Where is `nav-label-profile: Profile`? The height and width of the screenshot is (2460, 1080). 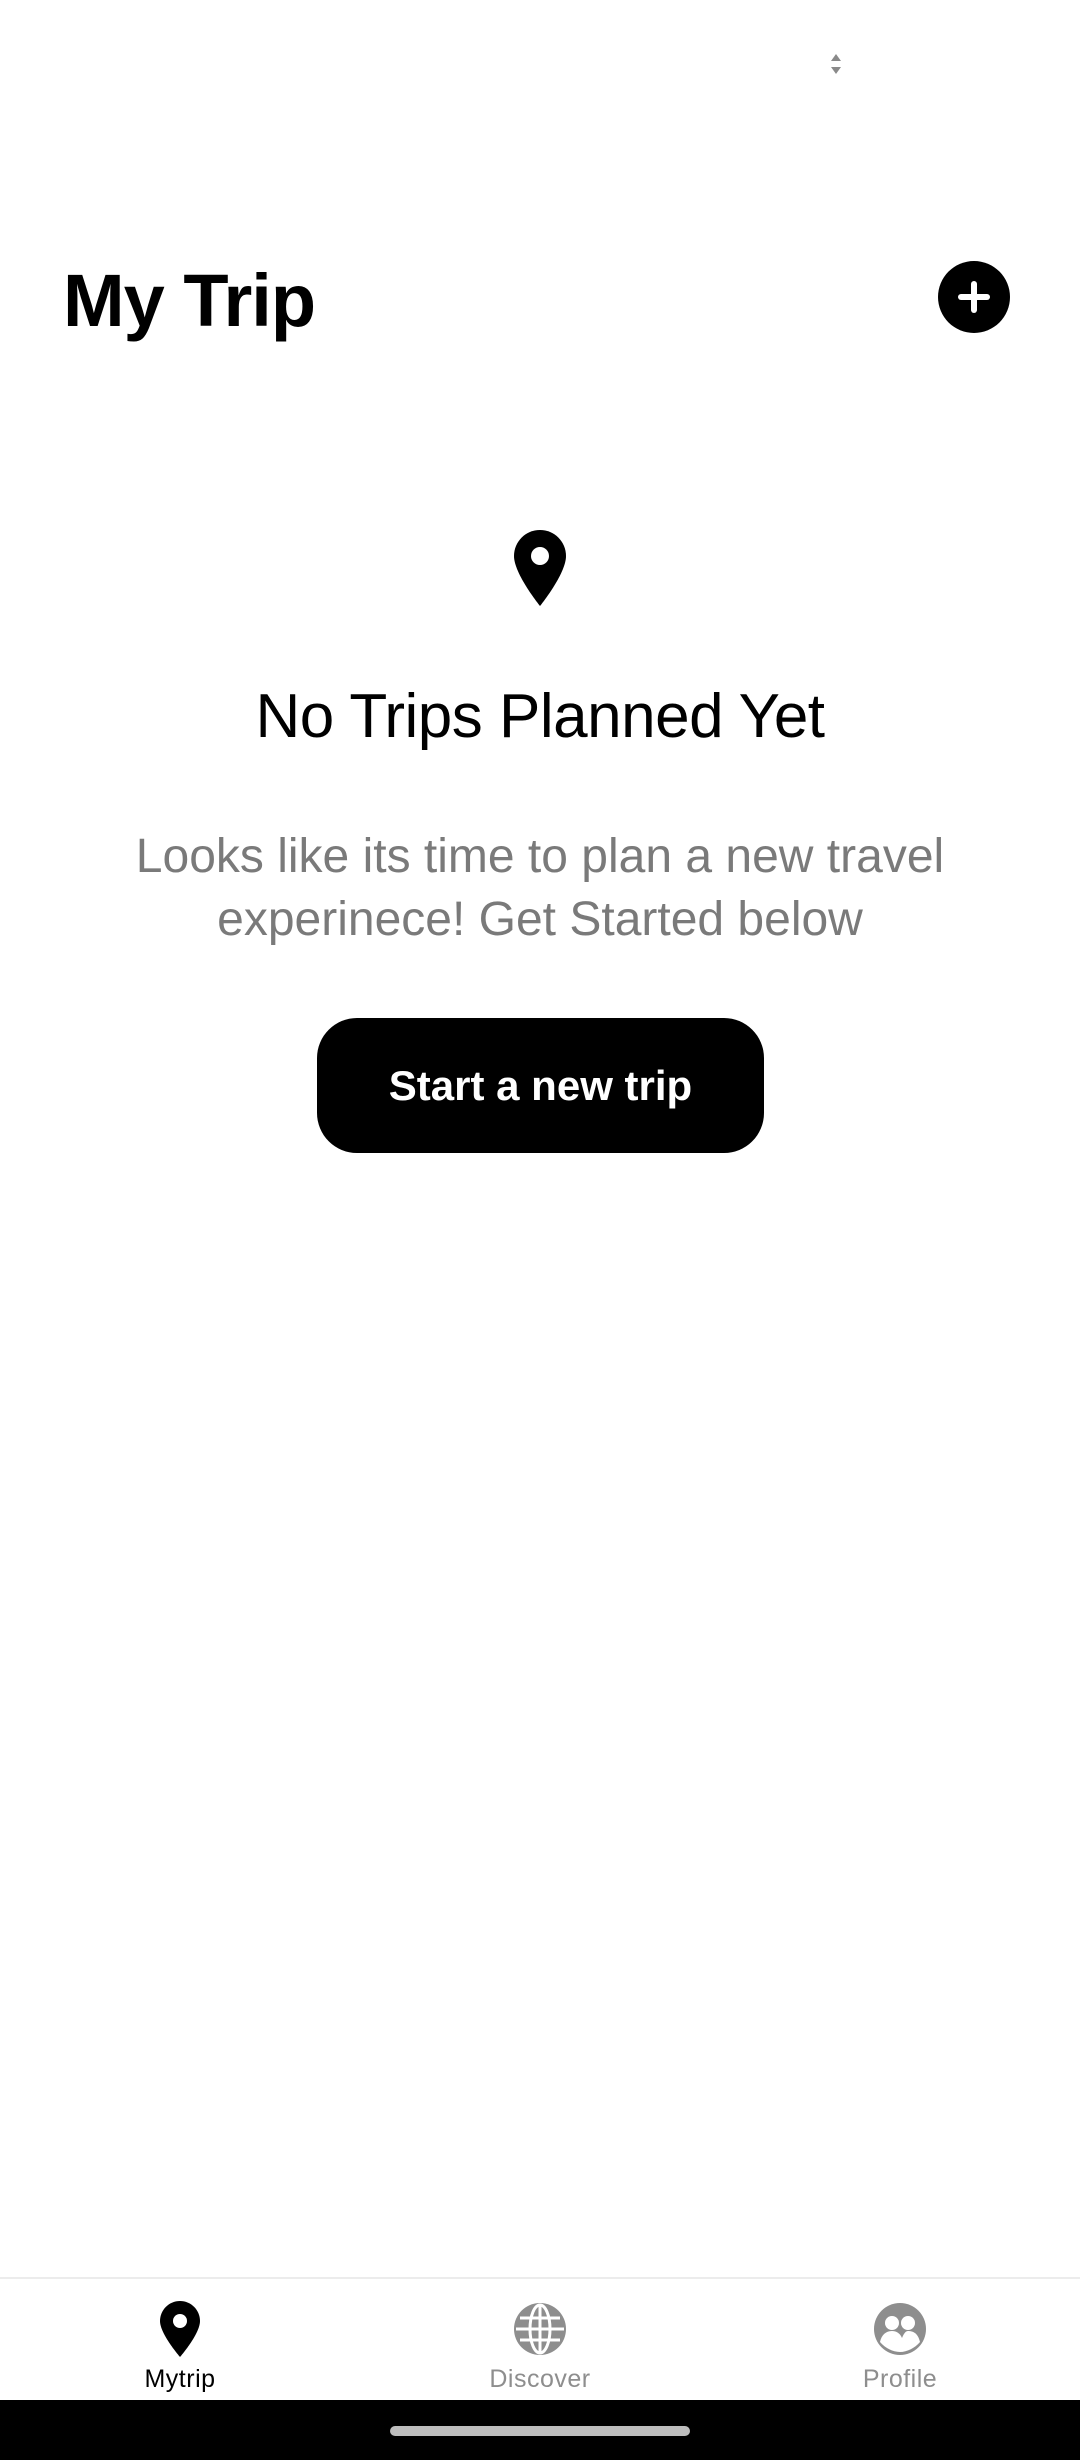
nav-label-profile: Profile is located at coordinates (900, 2379).